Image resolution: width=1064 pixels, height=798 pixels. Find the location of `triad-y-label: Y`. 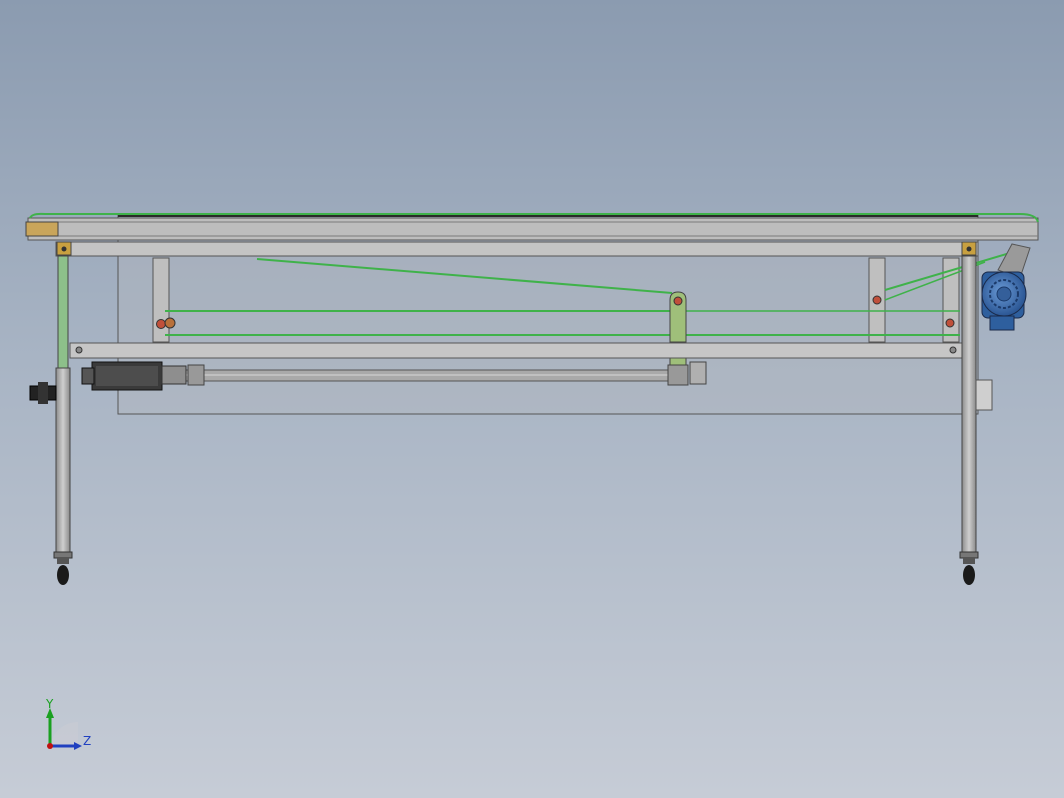

triad-y-label: Y is located at coordinates (49, 704).